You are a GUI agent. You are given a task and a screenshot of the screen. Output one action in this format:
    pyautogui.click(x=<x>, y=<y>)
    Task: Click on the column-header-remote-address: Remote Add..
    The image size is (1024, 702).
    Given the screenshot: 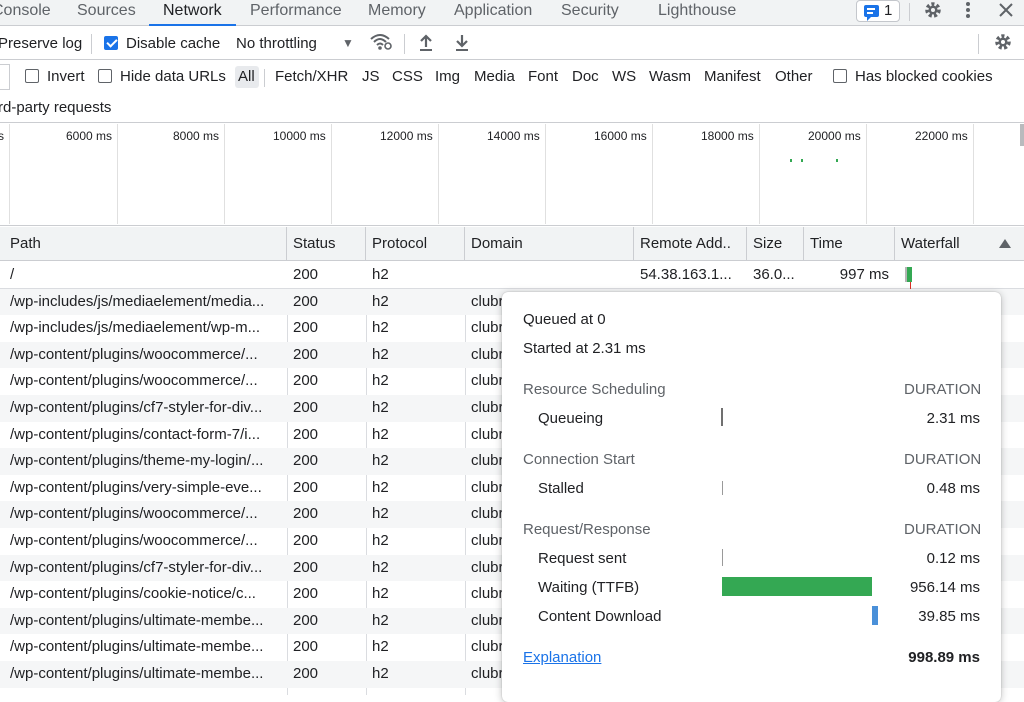 What is the action you would take?
    pyautogui.click(x=690, y=244)
    